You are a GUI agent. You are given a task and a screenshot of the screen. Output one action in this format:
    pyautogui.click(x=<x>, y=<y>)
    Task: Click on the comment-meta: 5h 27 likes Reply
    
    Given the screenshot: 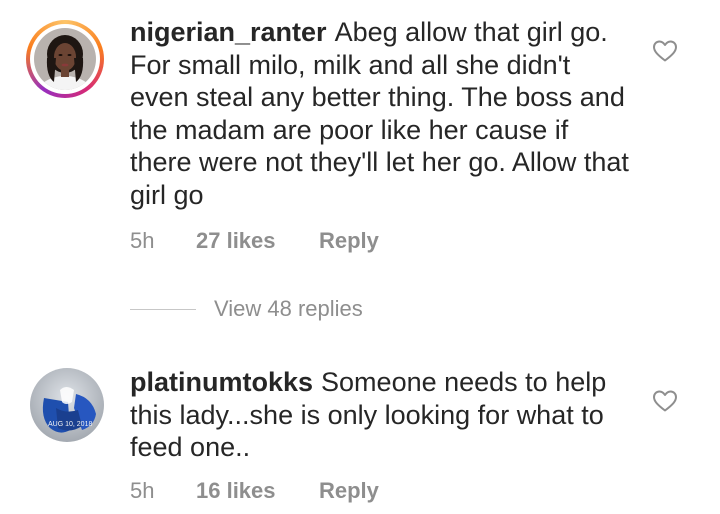 What is the action you would take?
    pyautogui.click(x=254, y=241)
    